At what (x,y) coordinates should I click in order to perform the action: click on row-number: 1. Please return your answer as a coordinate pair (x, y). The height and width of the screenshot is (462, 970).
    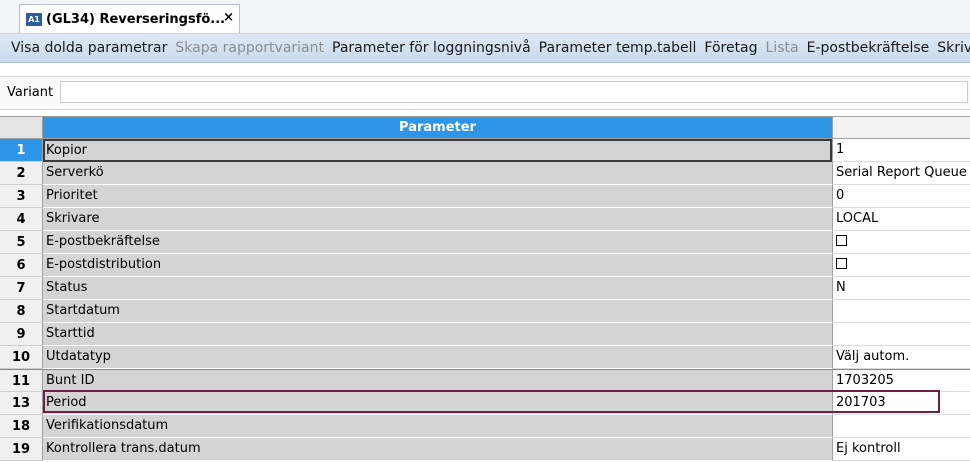
    Looking at the image, I should click on (21, 150).